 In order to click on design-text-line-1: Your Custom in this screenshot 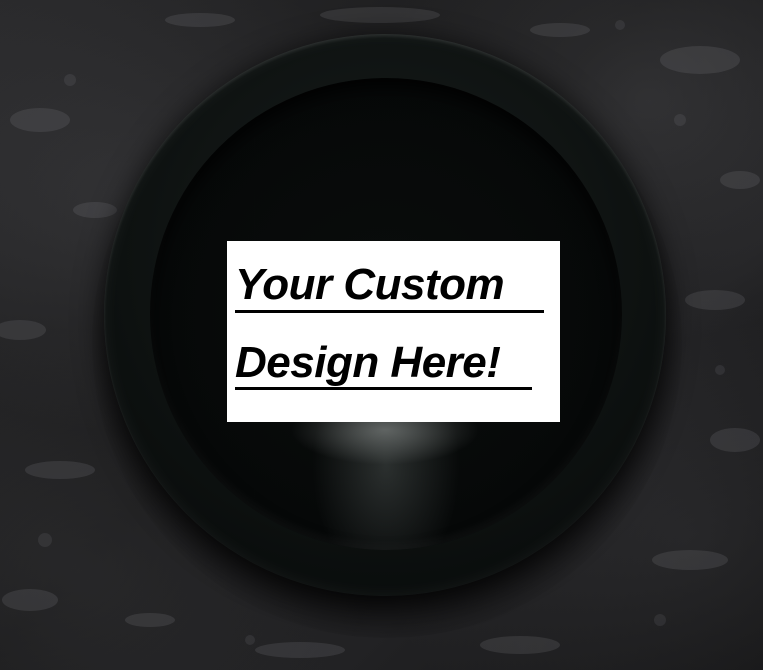, I will do `click(370, 284)`.